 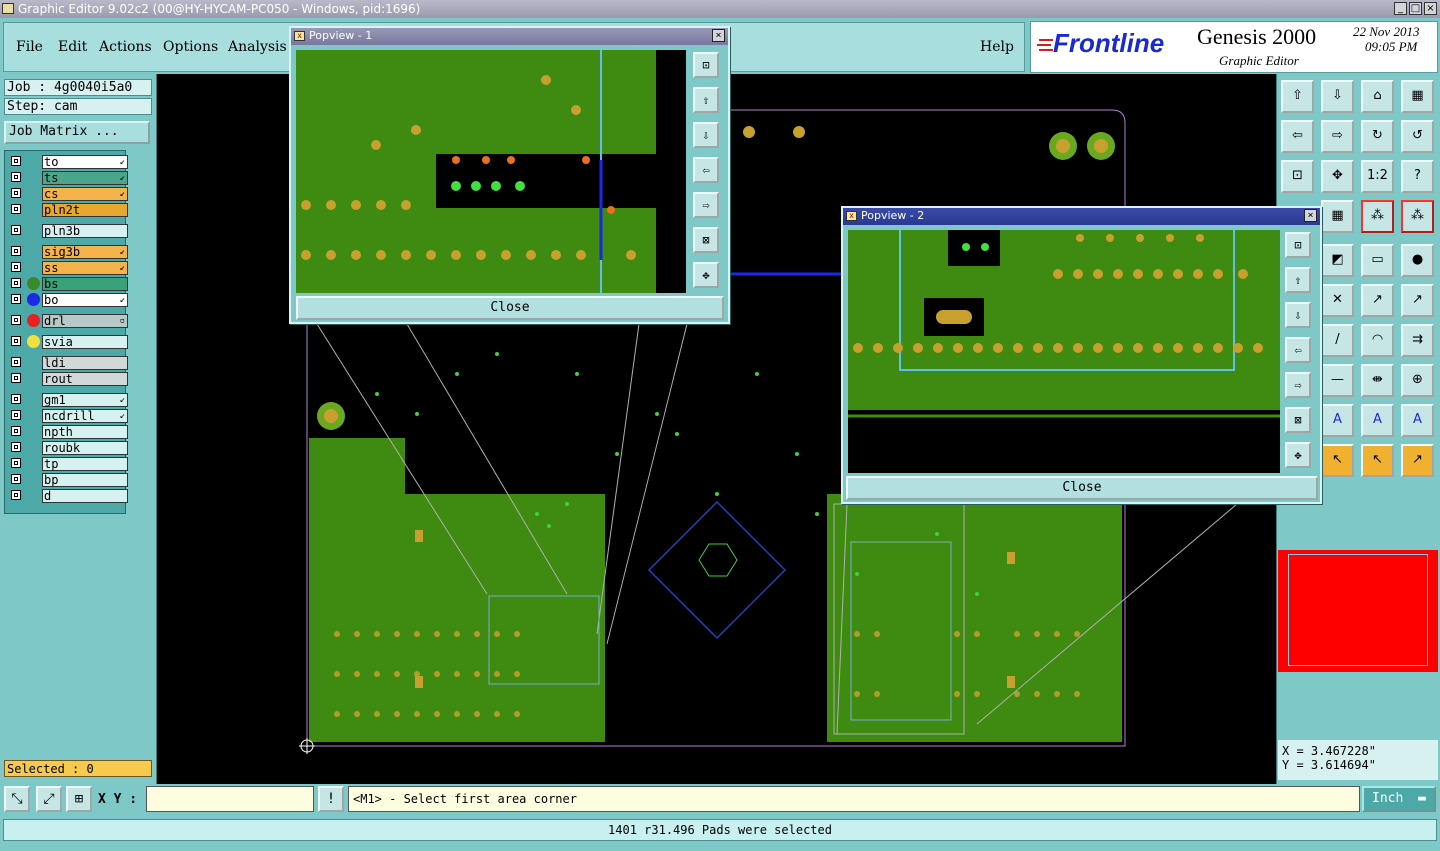 I want to click on net-select-alt-icon: ⁂, so click(x=1417, y=216).